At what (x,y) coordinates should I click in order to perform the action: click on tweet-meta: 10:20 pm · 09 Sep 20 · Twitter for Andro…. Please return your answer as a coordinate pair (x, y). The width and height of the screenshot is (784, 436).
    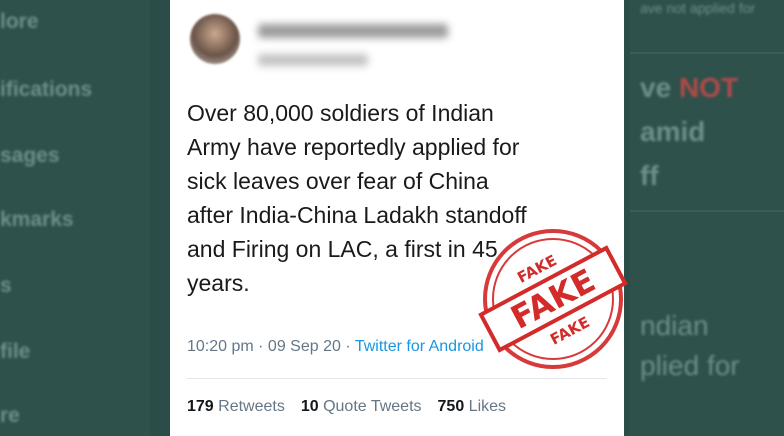
    Looking at the image, I should click on (335, 347).